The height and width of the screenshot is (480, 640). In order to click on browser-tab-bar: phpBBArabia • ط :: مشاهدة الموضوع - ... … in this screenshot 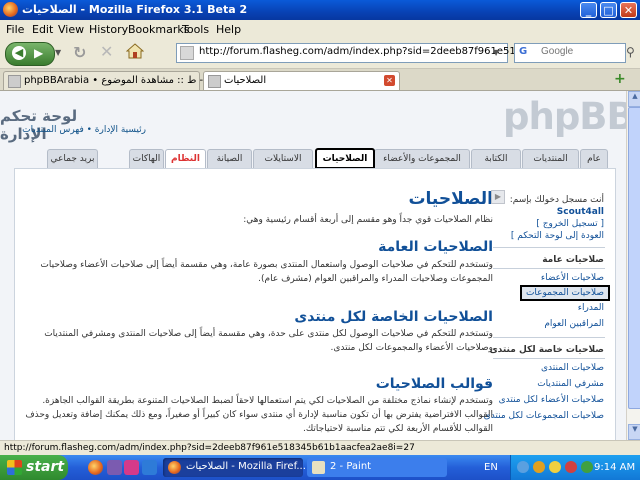, I will do `click(320, 80)`.